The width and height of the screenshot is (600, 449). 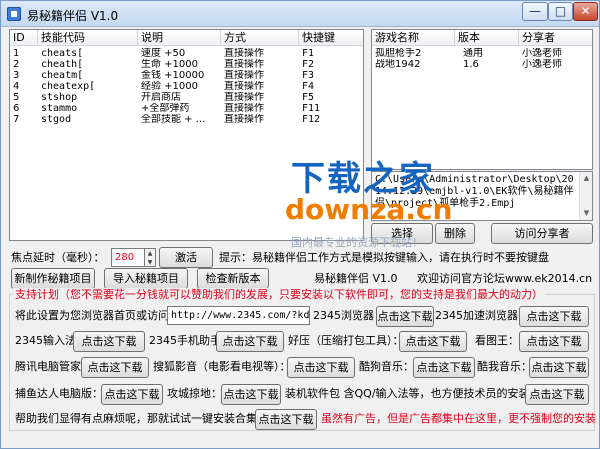 I want to click on game-list-table: 游戏名称 版本 分享者 孤胆枪手2 通用 小逸老师 战地1942 1.6 小逸老师, so click(x=482, y=99).